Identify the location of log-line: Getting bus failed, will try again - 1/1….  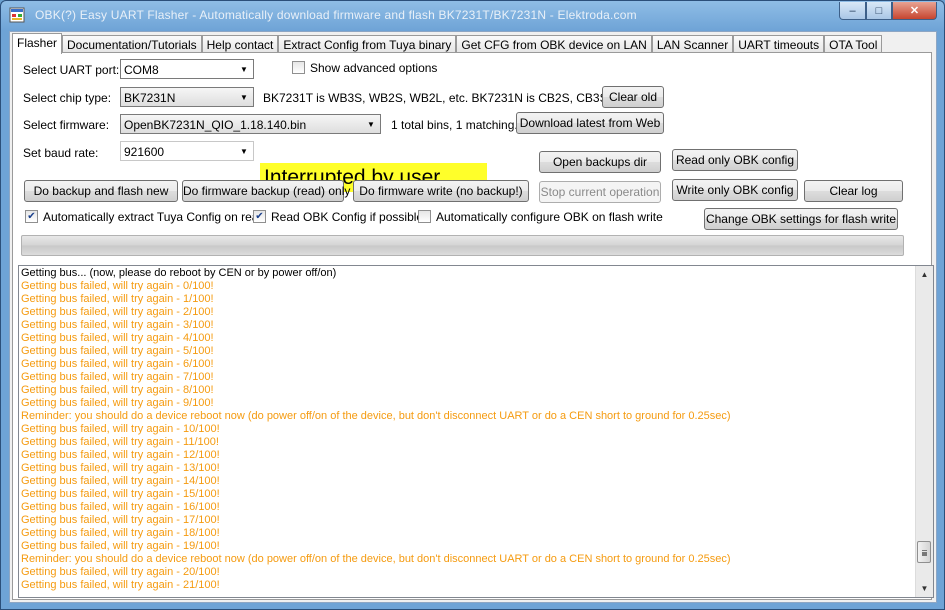
(117, 299).